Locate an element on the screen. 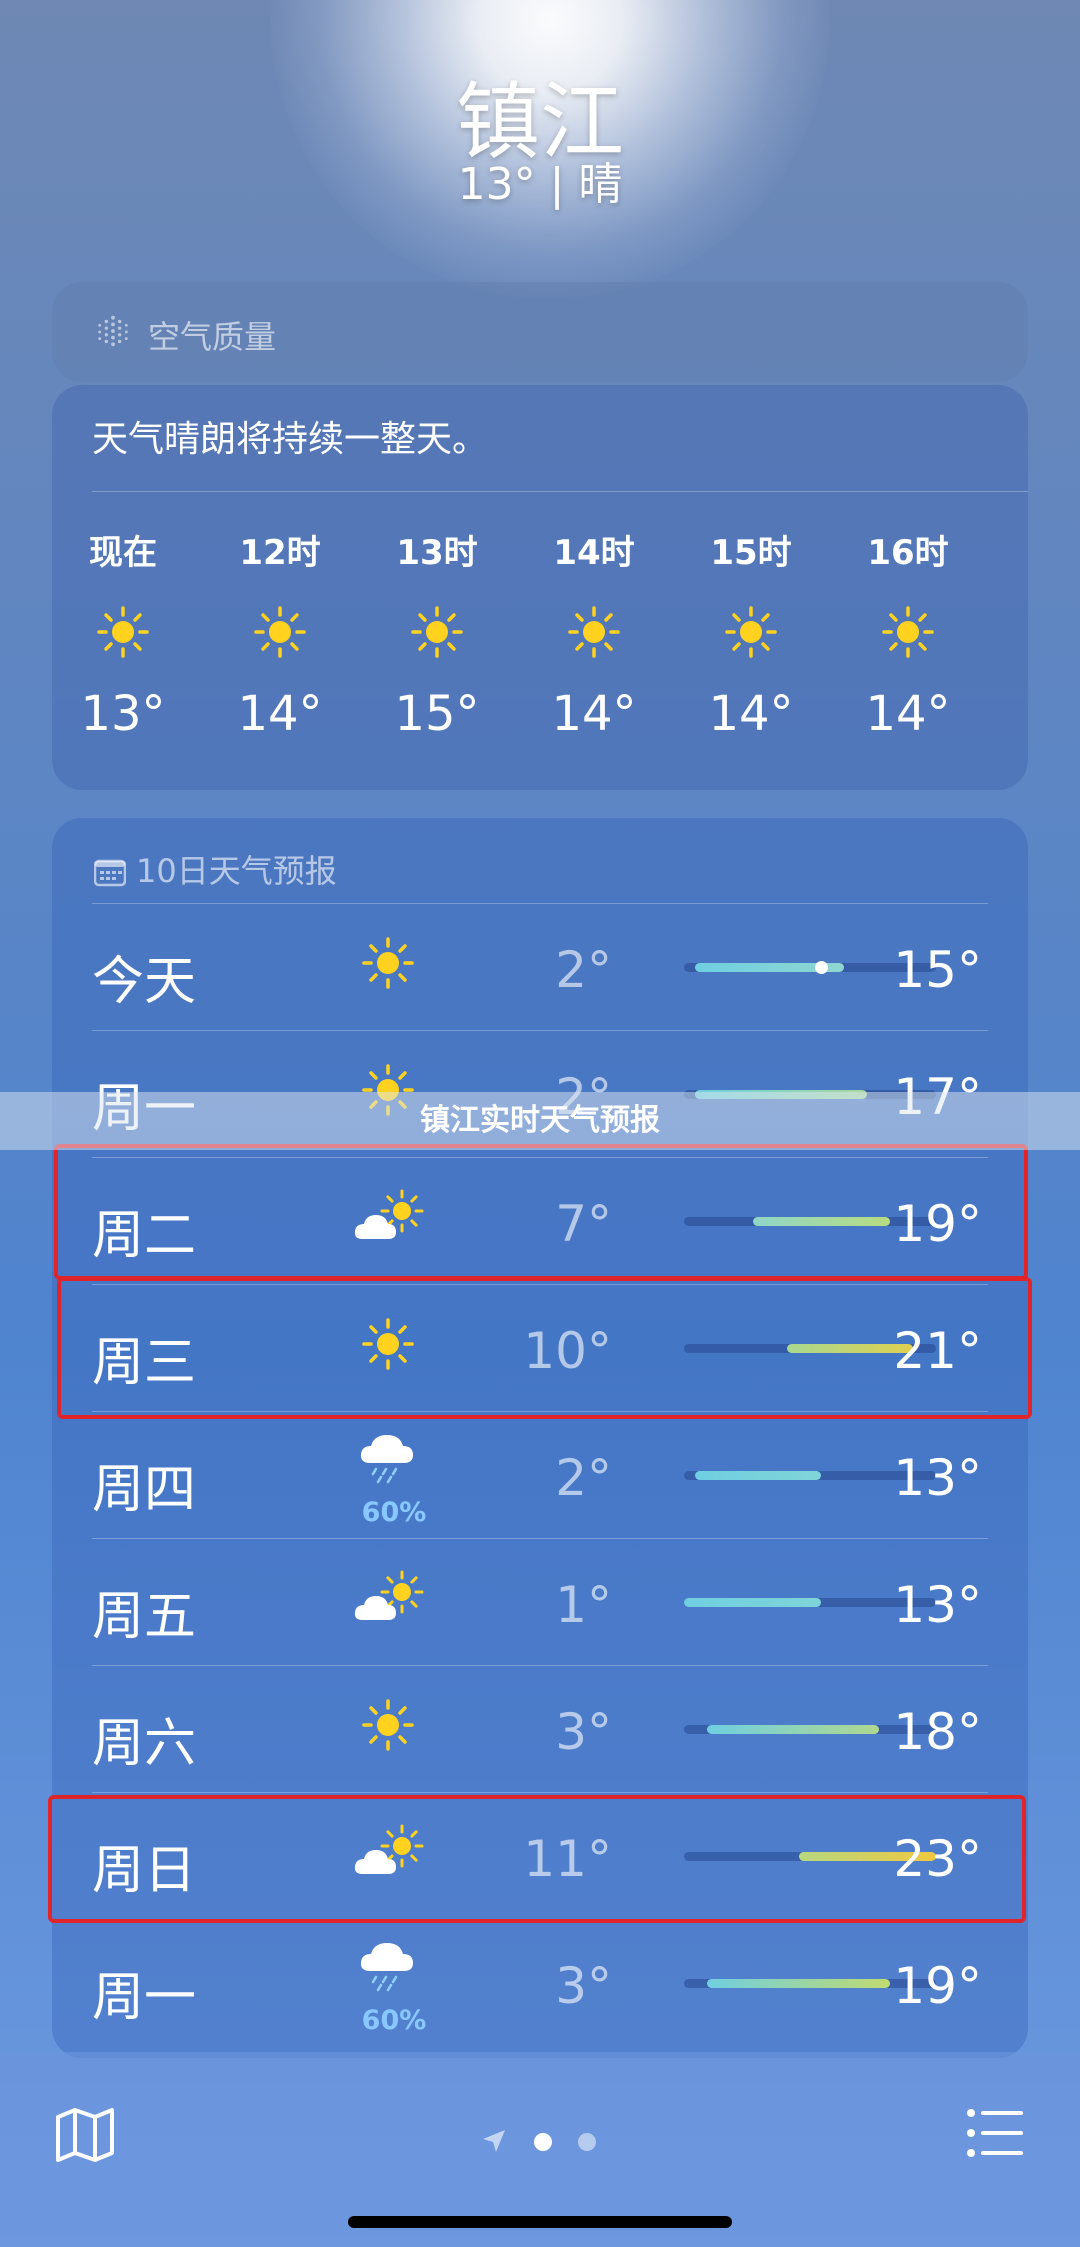  hour-item: 13时 15° is located at coordinates (437, 633).